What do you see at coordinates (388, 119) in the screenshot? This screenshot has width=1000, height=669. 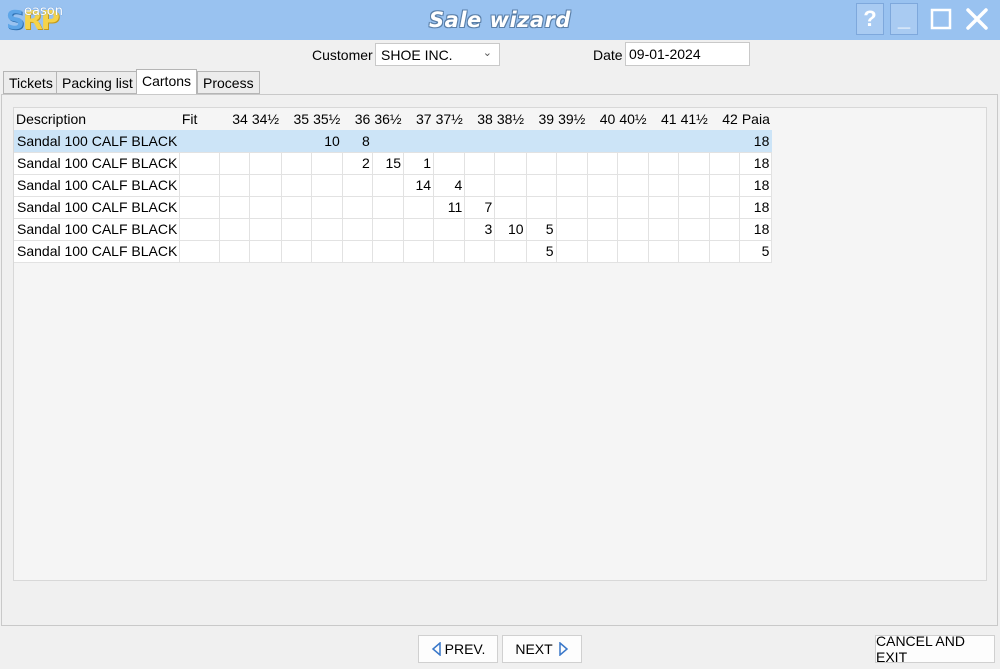 I see `column-header-size: 36½` at bounding box center [388, 119].